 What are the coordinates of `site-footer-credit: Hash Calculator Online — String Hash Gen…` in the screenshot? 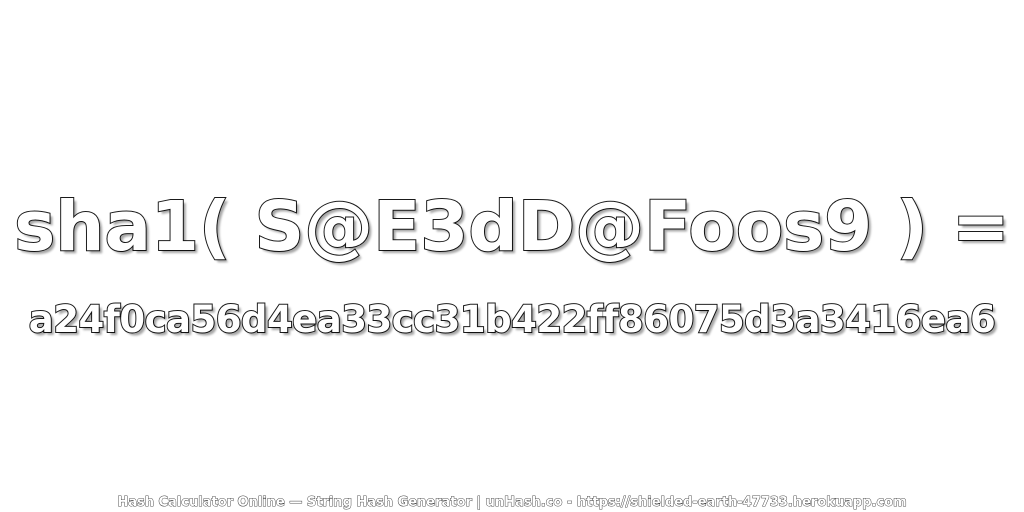 It's located at (512, 503).